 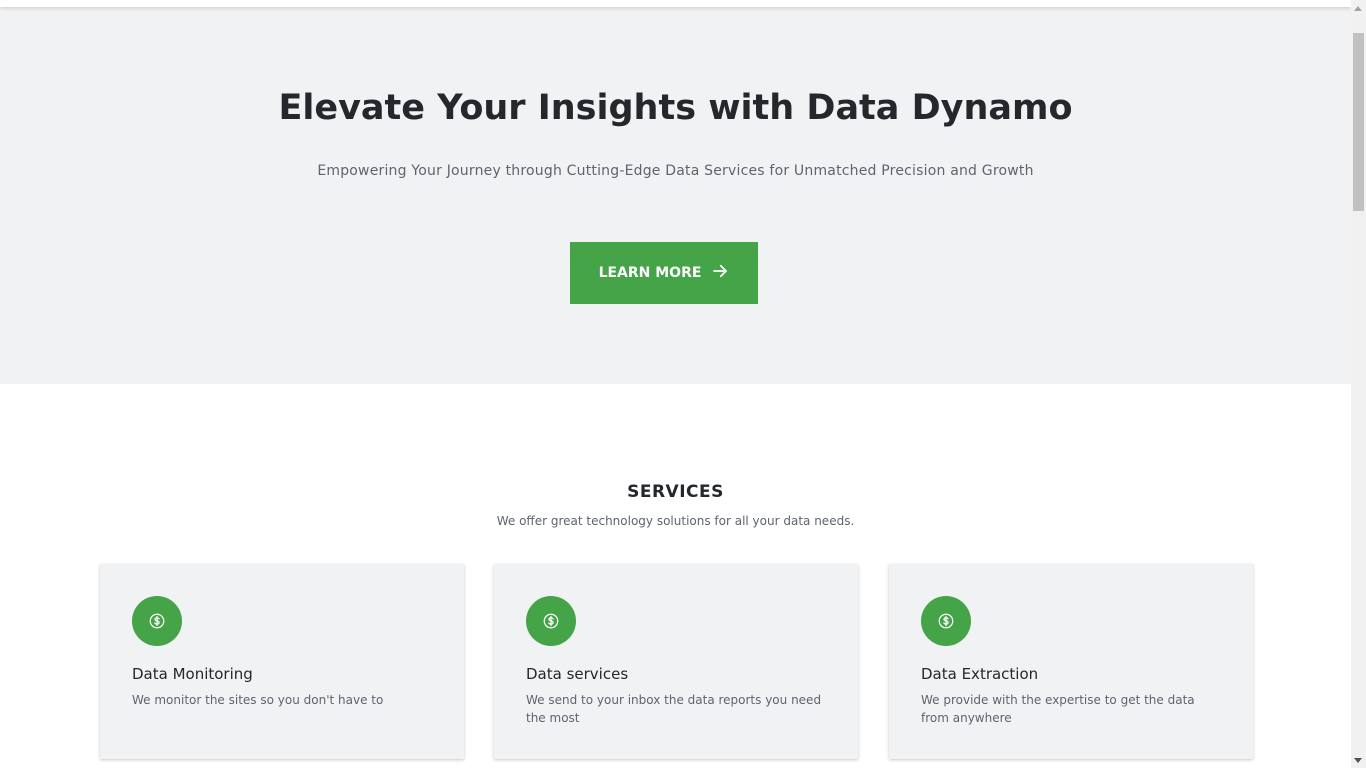 What do you see at coordinates (675, 3) in the screenshot?
I see `top-nav-bar` at bounding box center [675, 3].